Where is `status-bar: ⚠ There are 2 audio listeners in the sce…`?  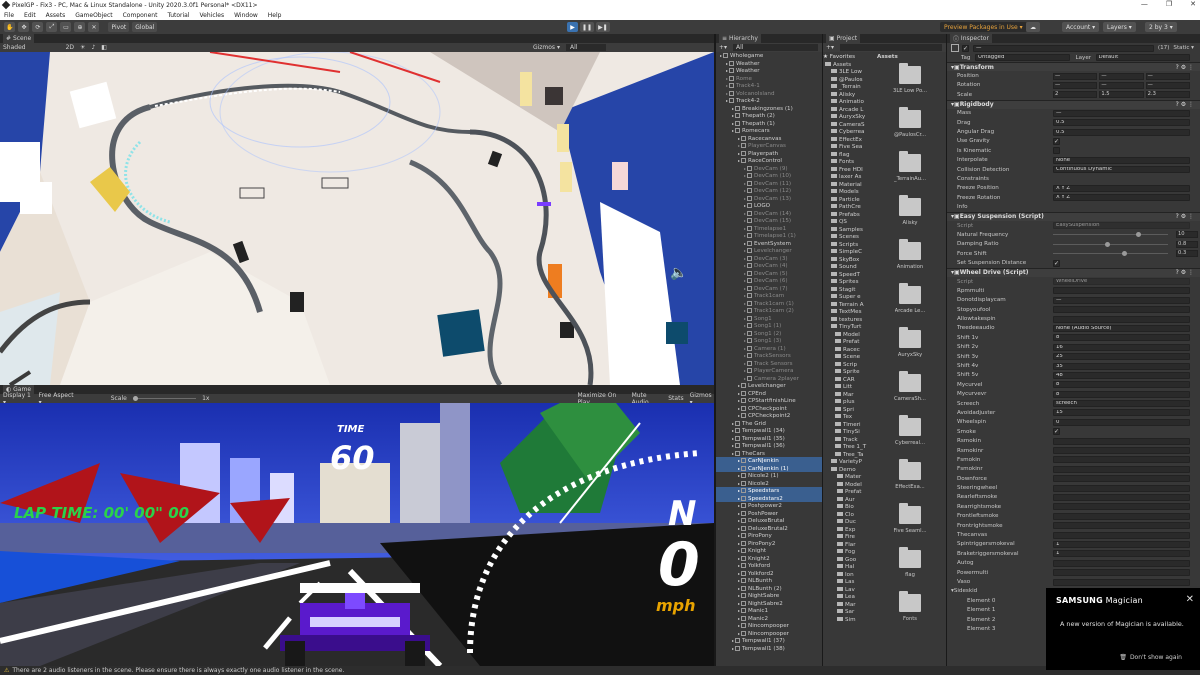 status-bar: ⚠ There are 2 audio listeners in the sce… is located at coordinates (600, 670).